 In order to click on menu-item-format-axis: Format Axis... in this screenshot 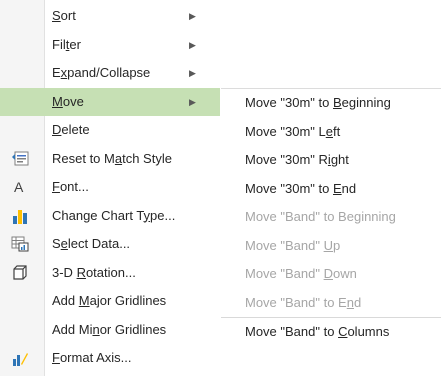, I will do `click(110, 358)`.